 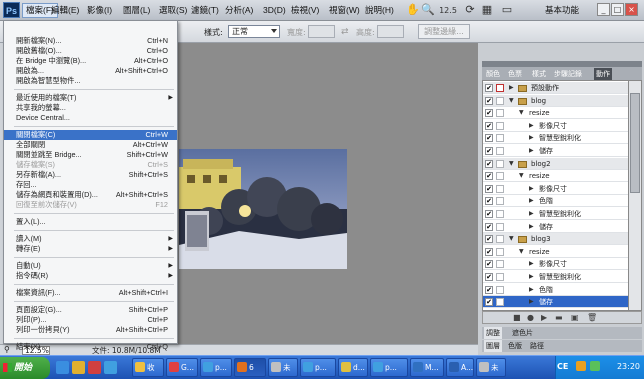 I want to click on quicklaunch-folder-icon, so click(x=78, y=367).